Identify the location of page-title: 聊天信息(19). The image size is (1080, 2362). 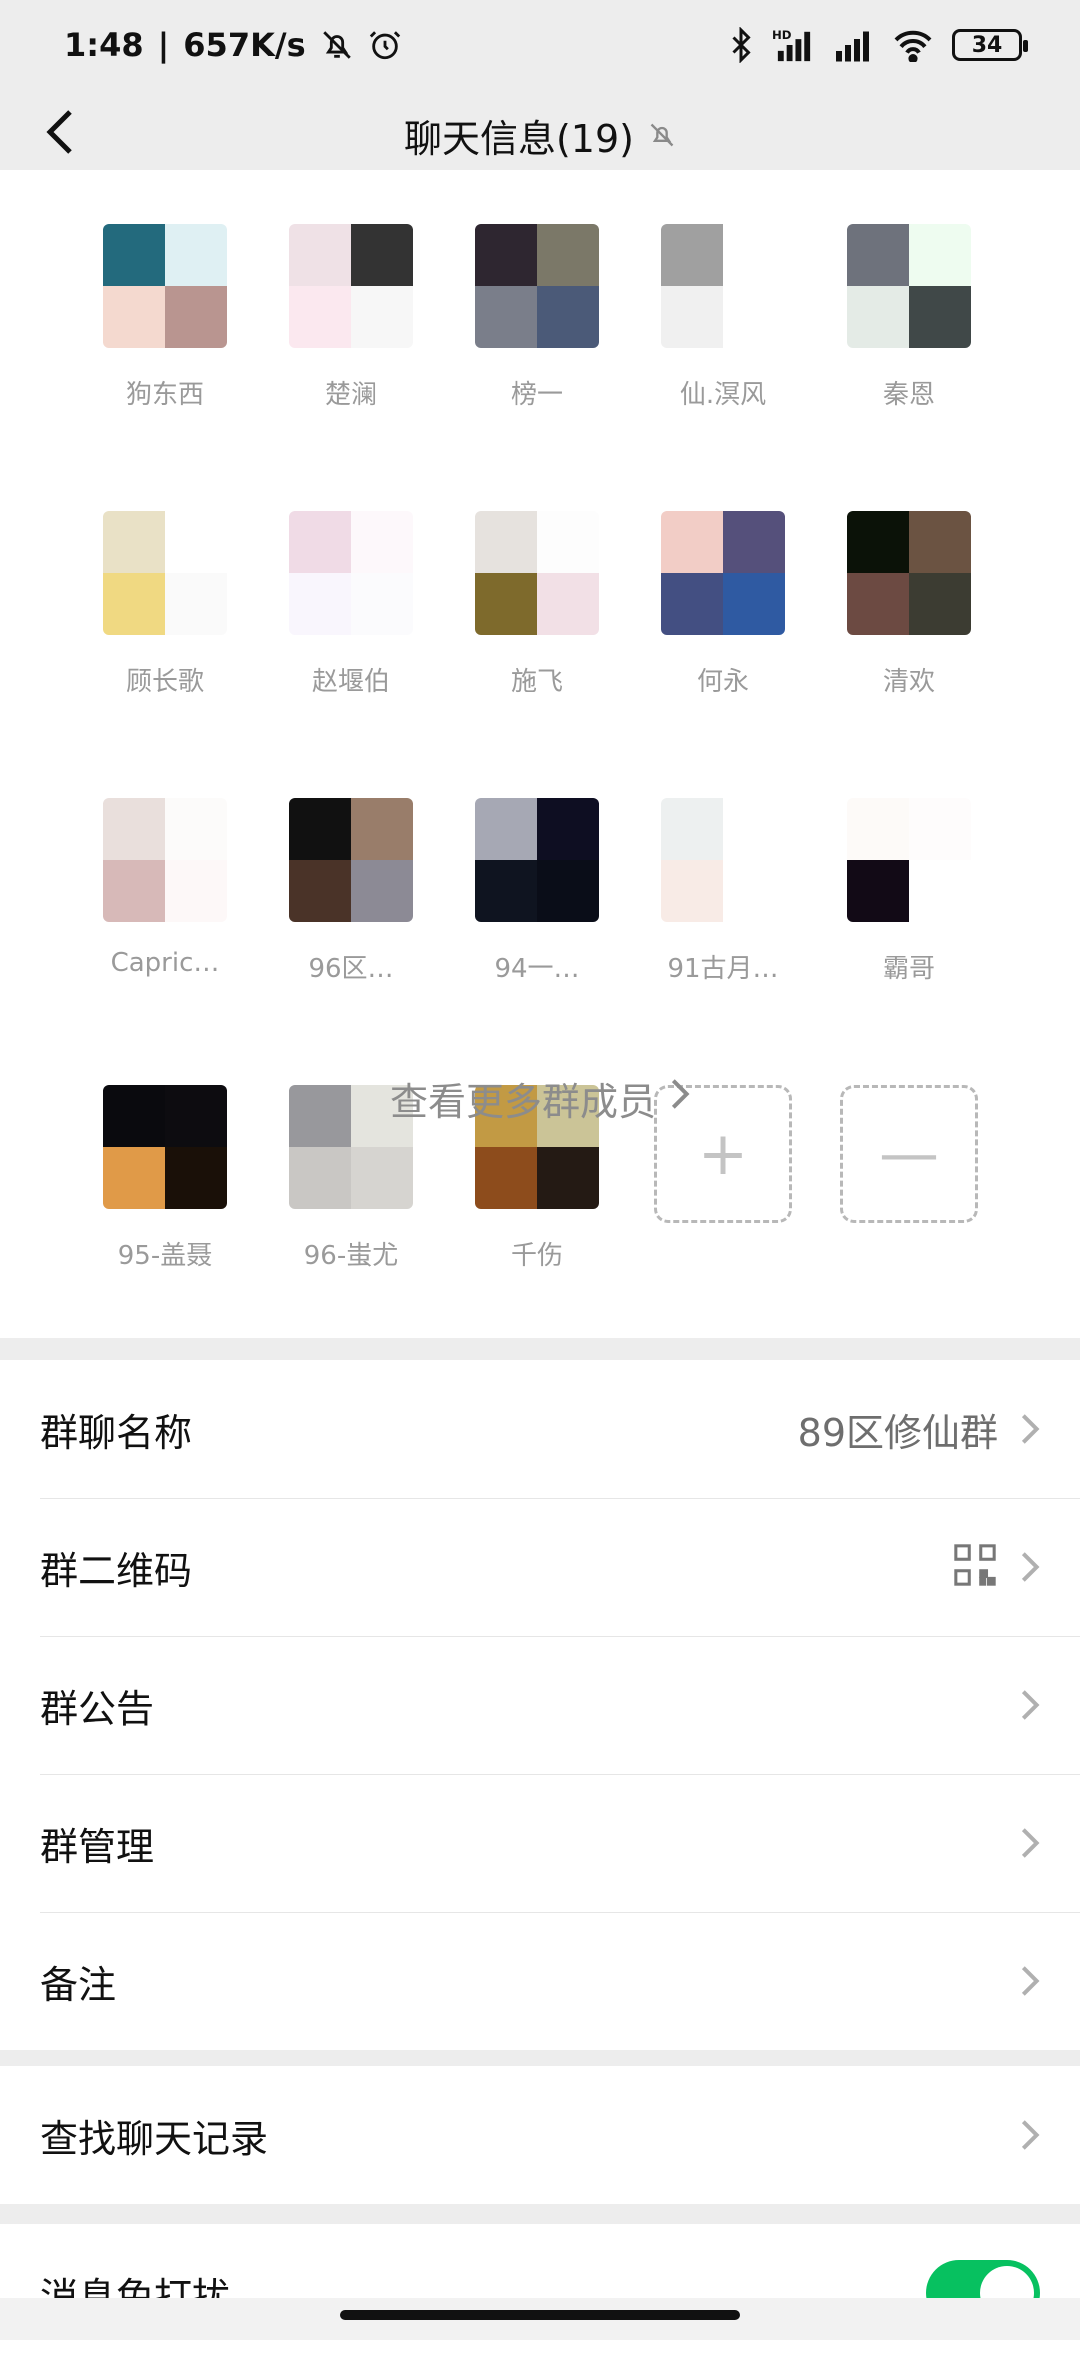
(518, 138).